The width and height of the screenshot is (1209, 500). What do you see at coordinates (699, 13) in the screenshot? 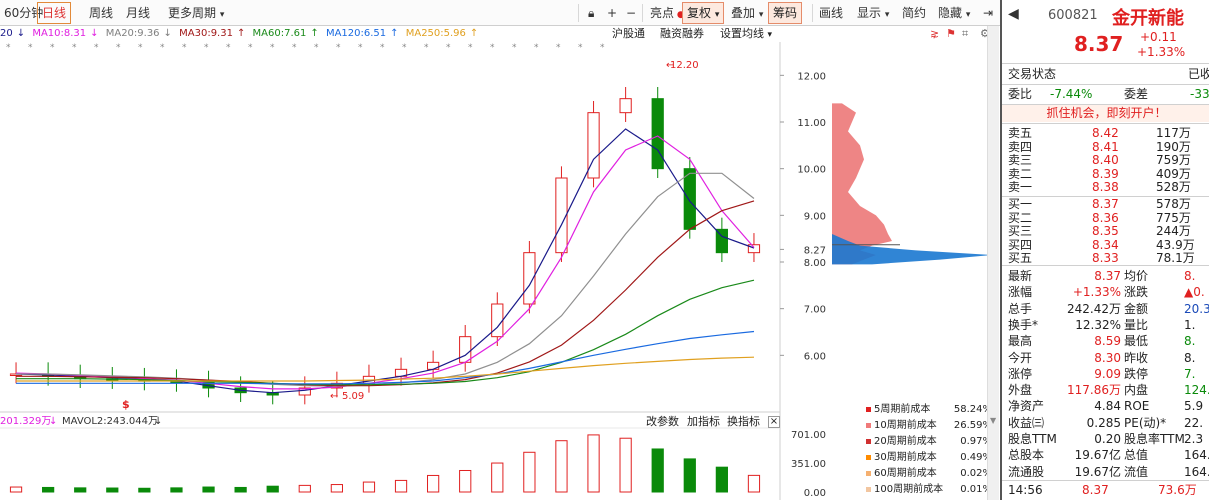
I see `fuquan-label: 复权` at bounding box center [699, 13].